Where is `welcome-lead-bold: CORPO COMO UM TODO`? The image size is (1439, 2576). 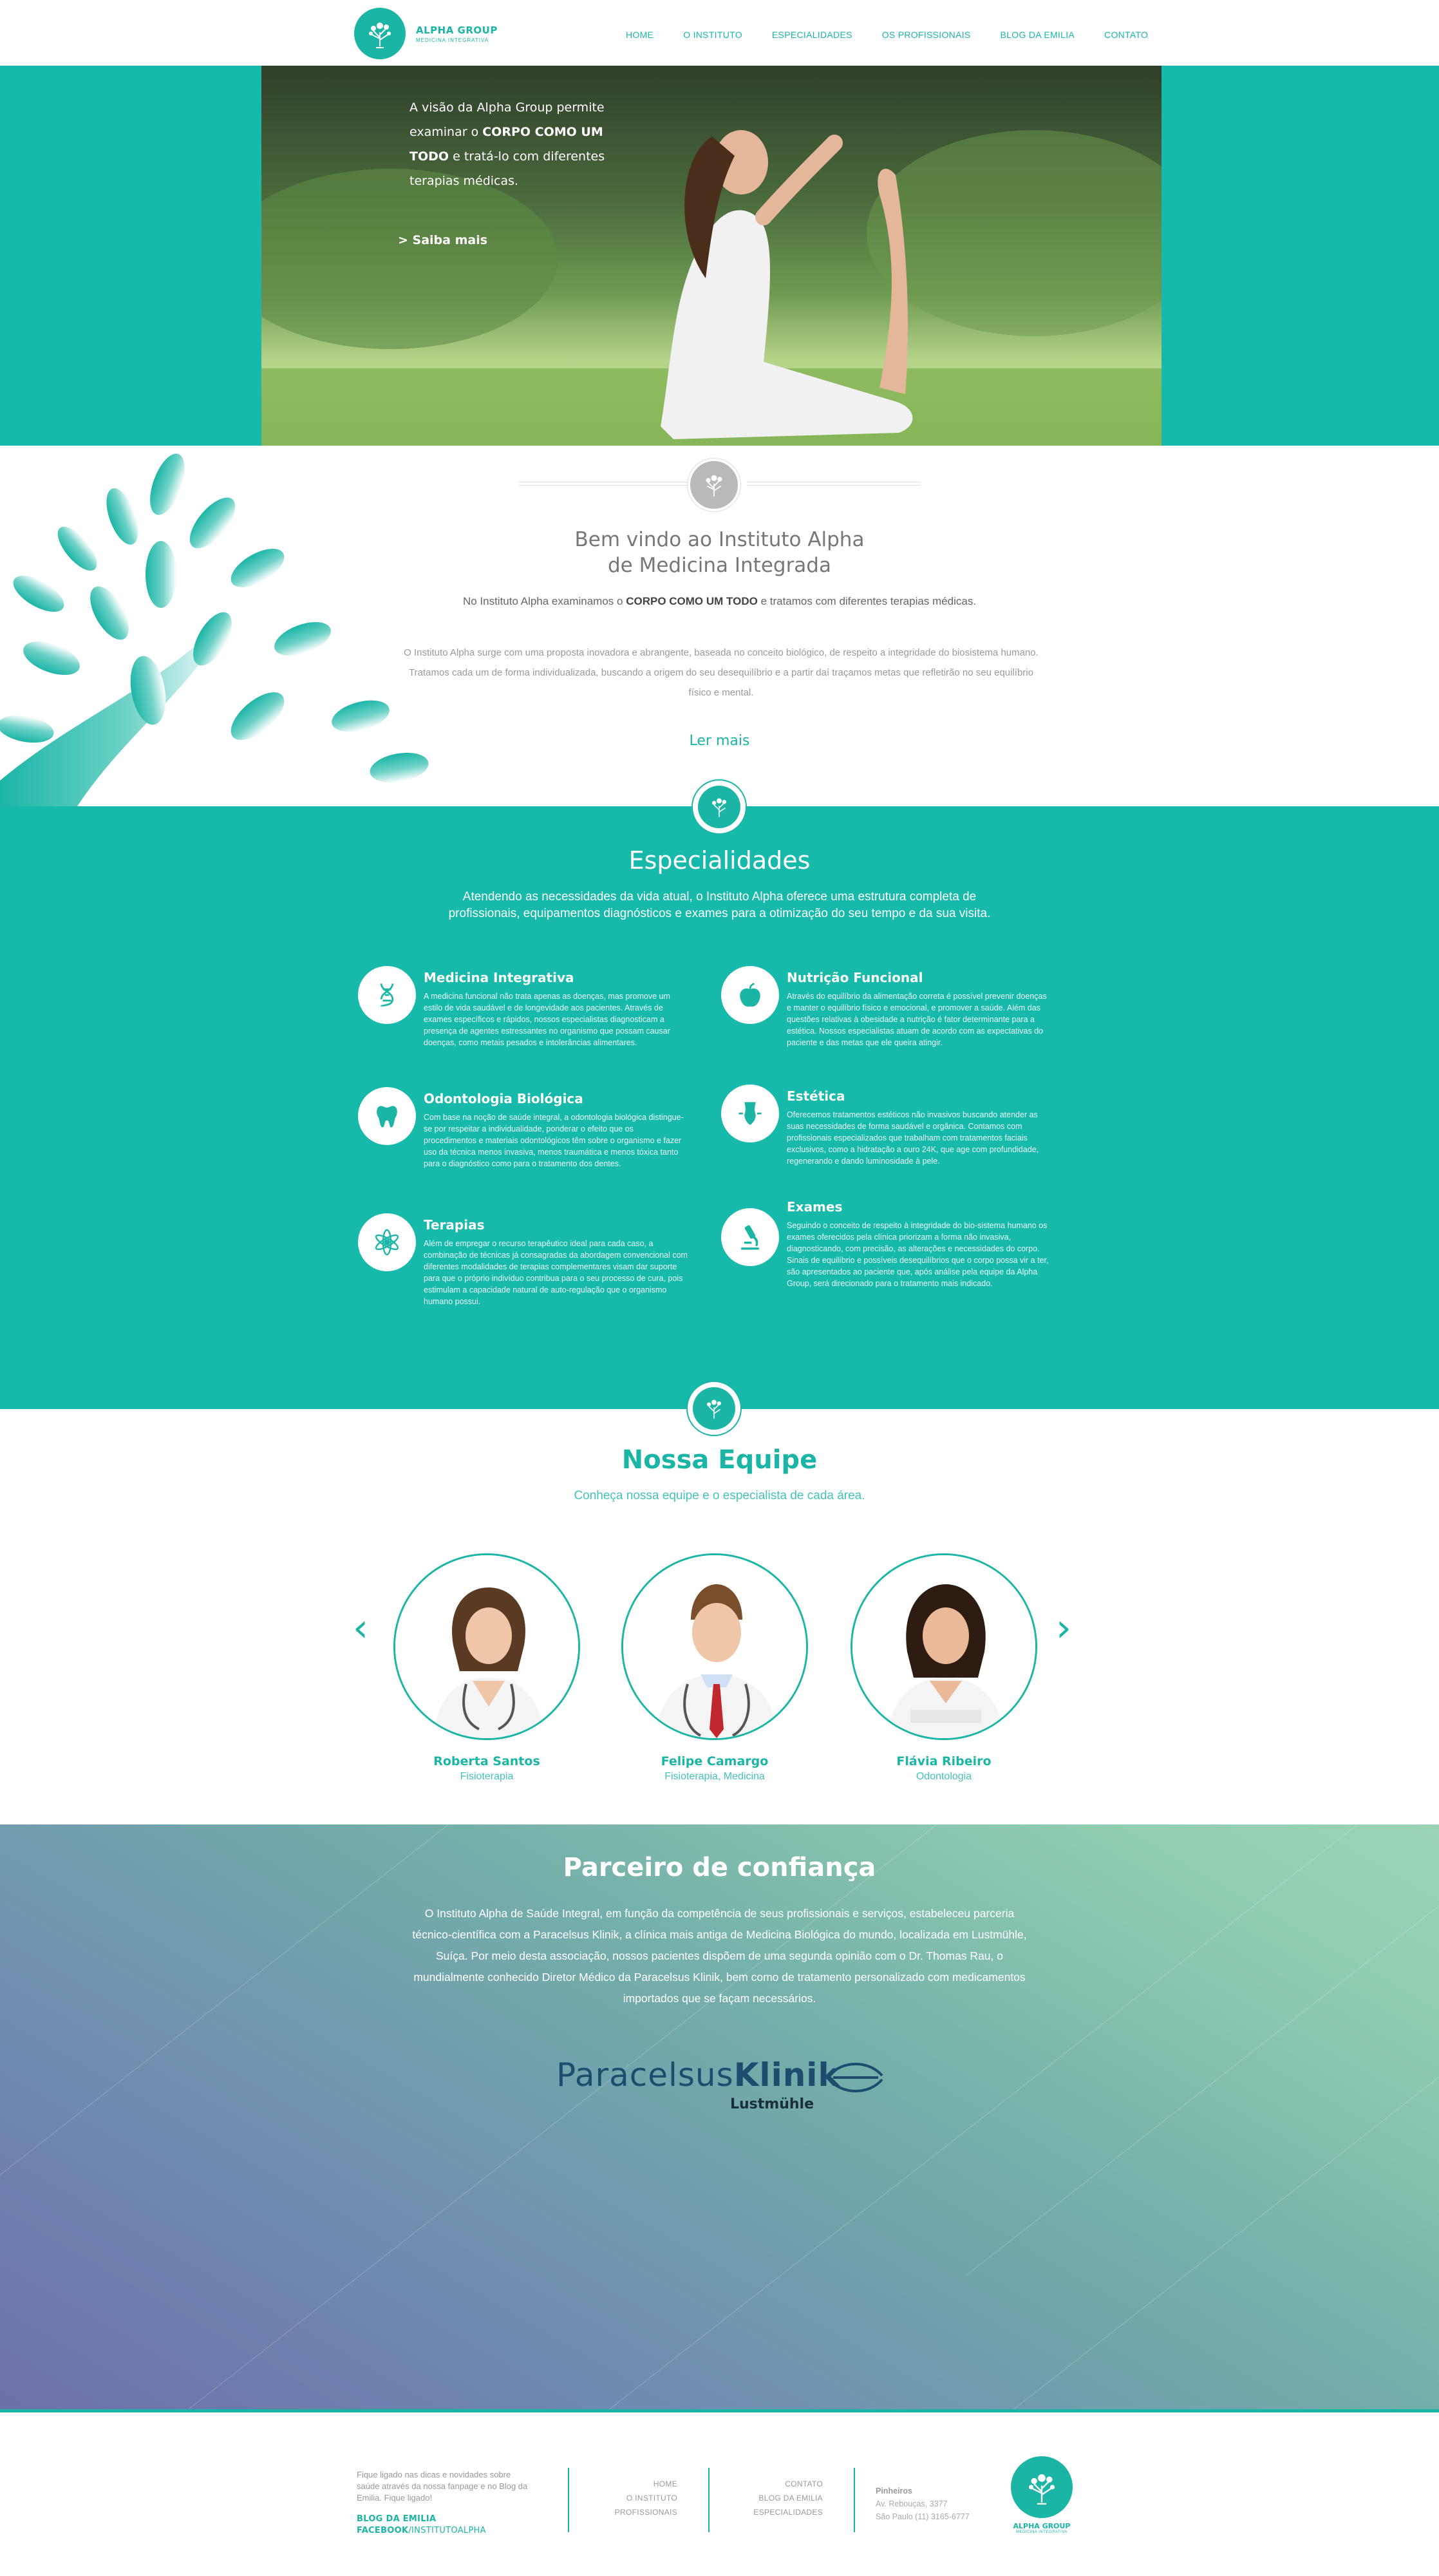
welcome-lead-bold: CORPO COMO UM TODO is located at coordinates (692, 601).